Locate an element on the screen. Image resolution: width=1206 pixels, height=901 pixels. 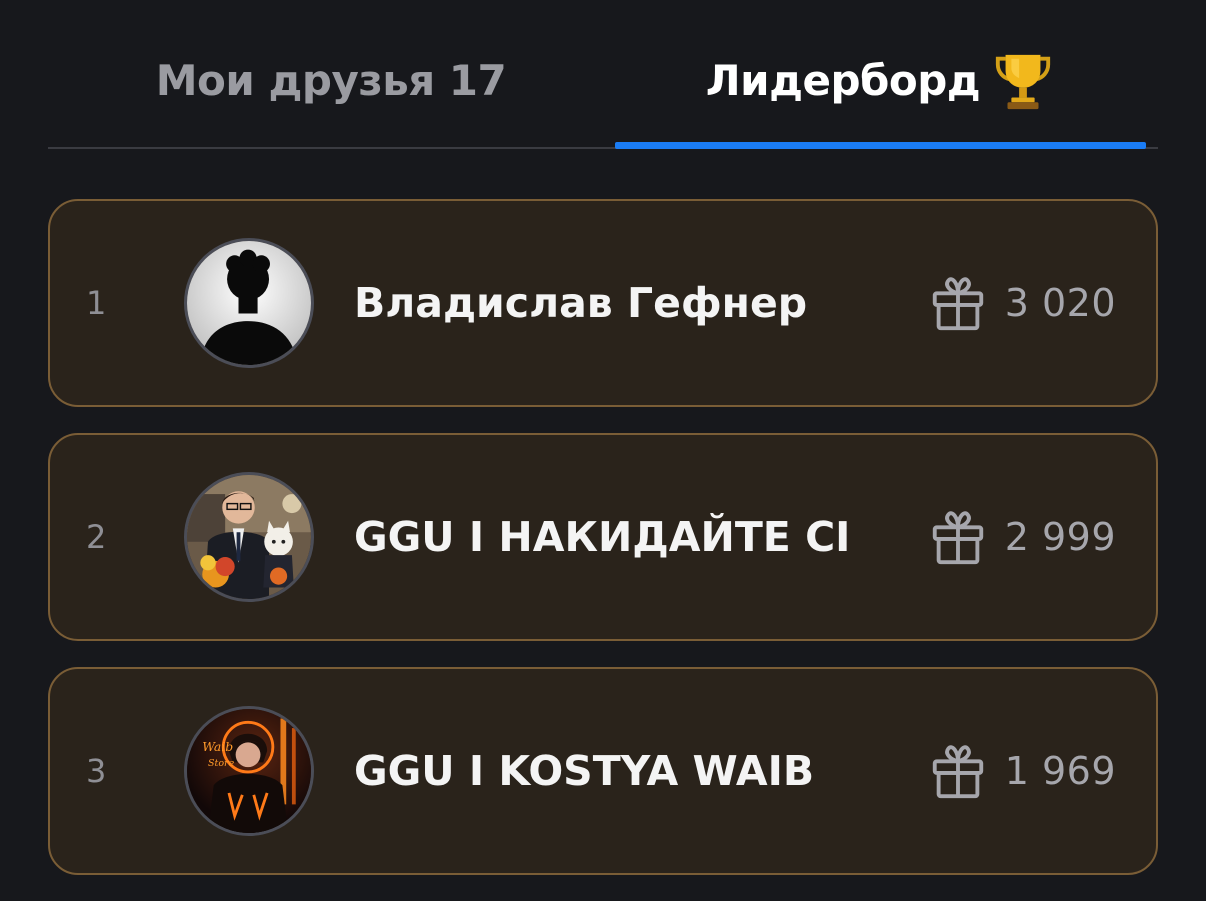
tab-my-friends: Мои друзья 17 is located at coordinates (331, 80).